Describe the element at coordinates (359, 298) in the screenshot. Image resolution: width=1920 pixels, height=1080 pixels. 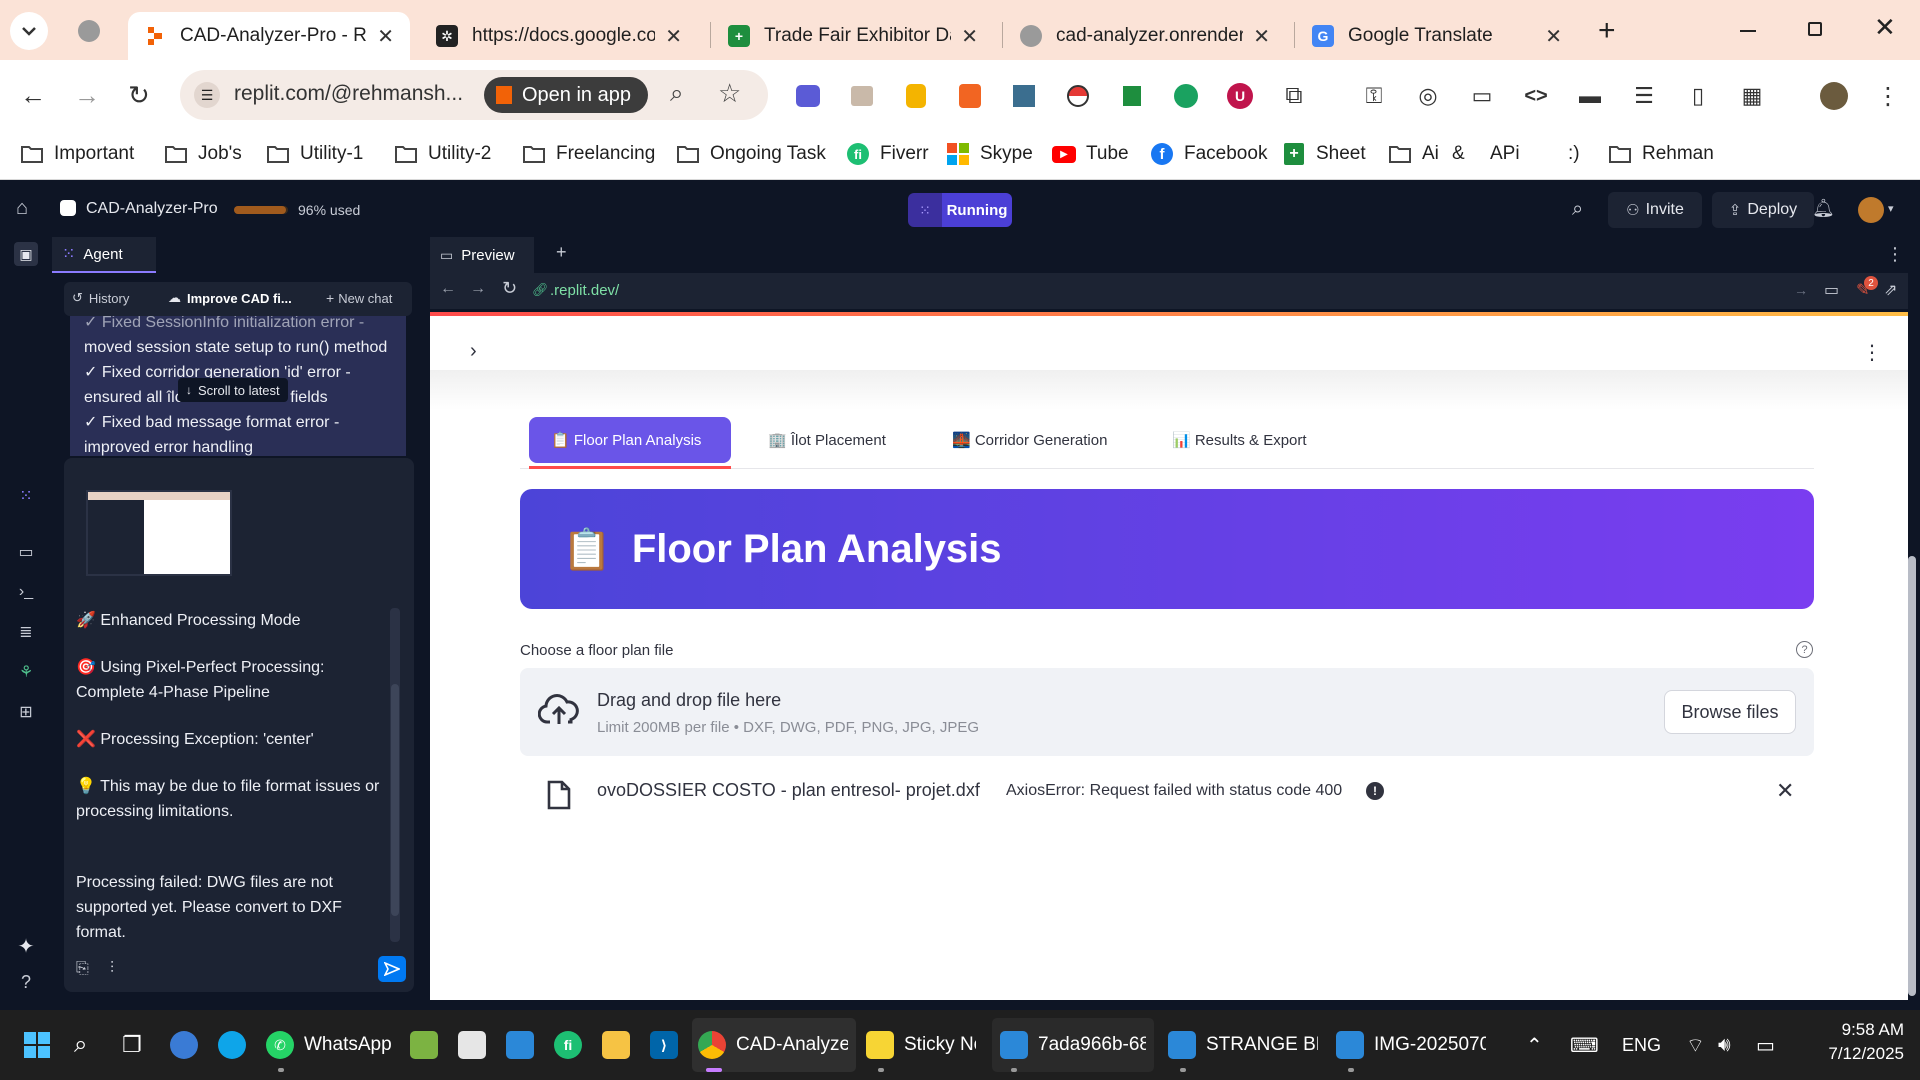
I see `new-chat-button: + New chat` at that location.